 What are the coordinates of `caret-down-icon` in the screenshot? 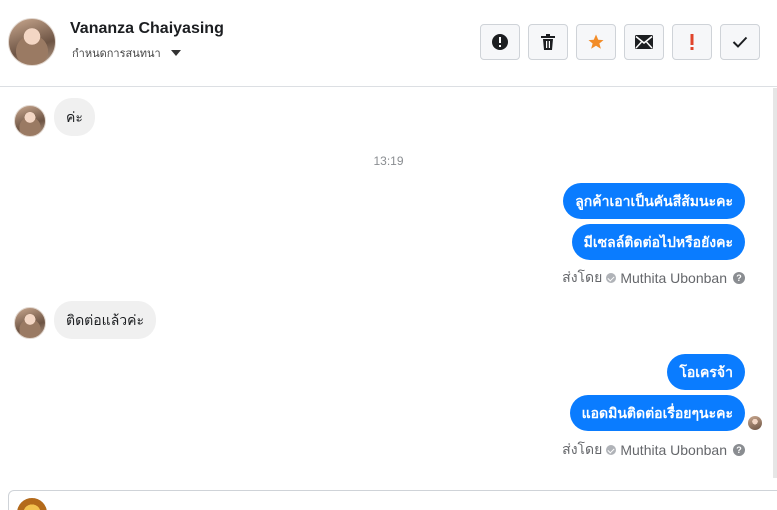 It's located at (175, 53).